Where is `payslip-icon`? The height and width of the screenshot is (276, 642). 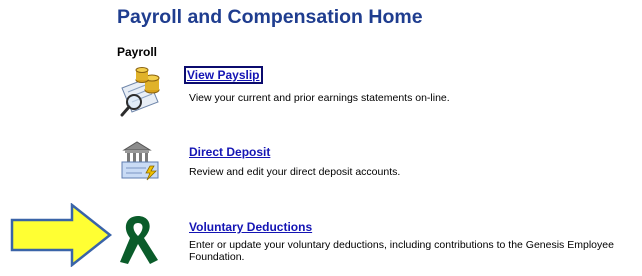
payslip-icon is located at coordinates (142, 92).